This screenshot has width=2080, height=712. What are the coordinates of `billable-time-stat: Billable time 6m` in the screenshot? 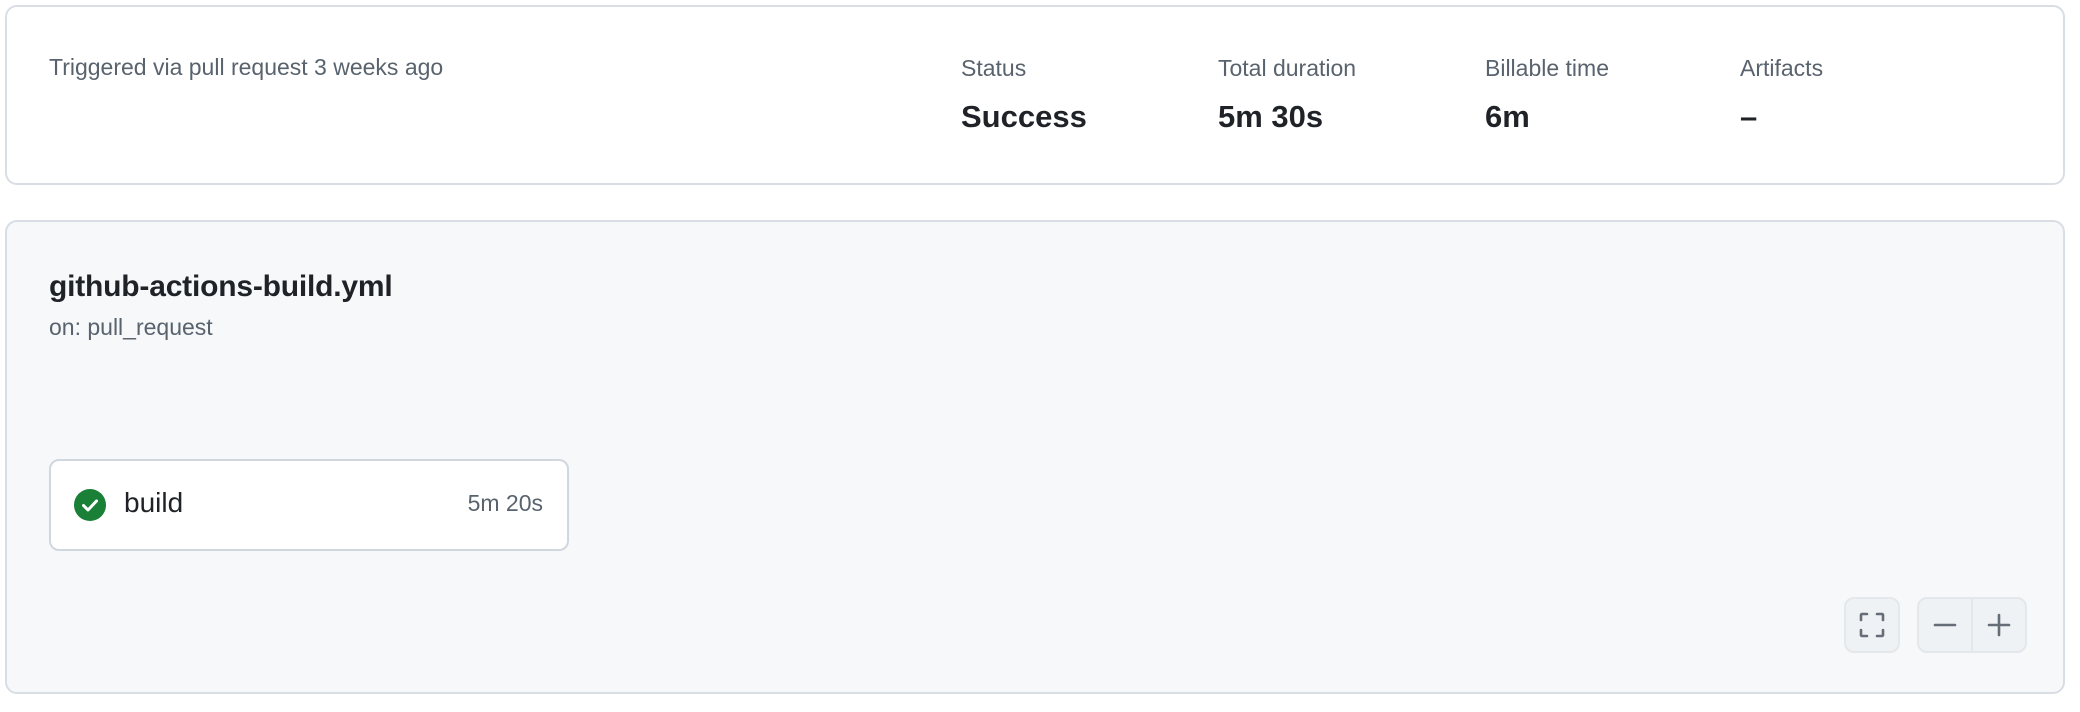 It's located at (1547, 94).